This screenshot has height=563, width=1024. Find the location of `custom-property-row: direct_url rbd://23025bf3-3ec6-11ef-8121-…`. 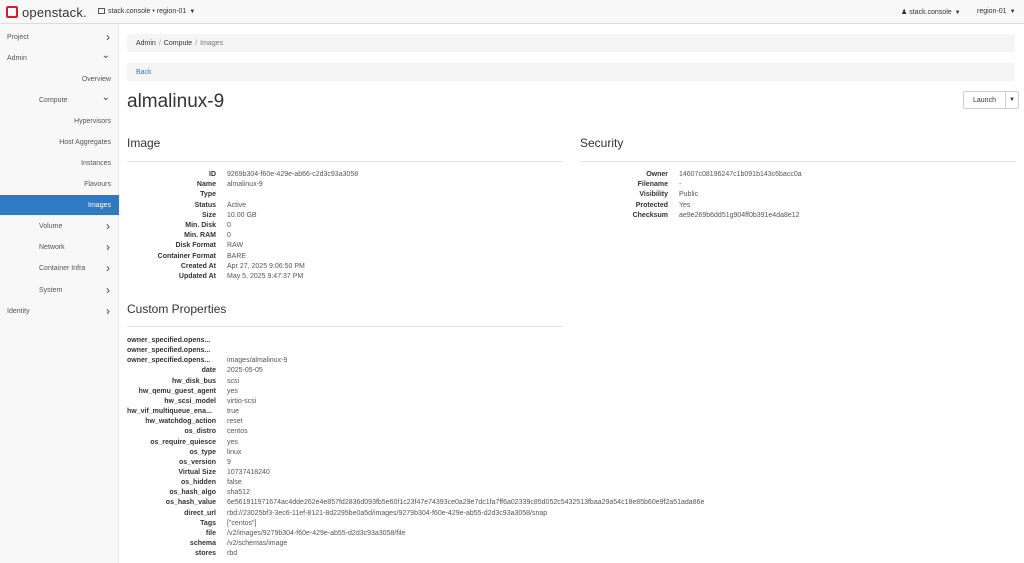

custom-property-row: direct_url rbd://23025bf3-3ec6-11ef-8121-… is located at coordinates (572, 514).